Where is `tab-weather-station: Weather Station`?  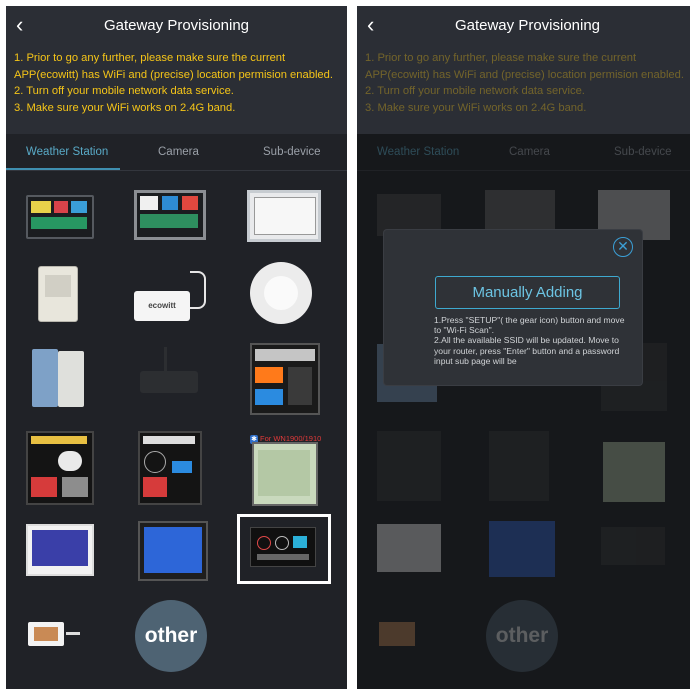
tab-weather-station: Weather Station is located at coordinates (67, 152).